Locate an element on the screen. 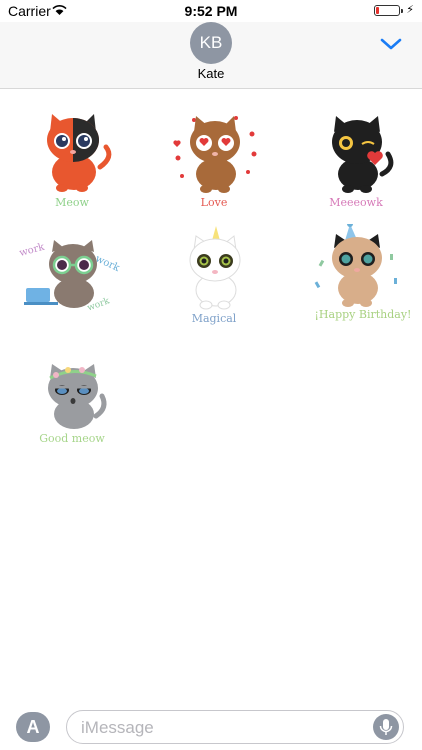  sticker-unicorn-cat: Magical is located at coordinates (214, 279).